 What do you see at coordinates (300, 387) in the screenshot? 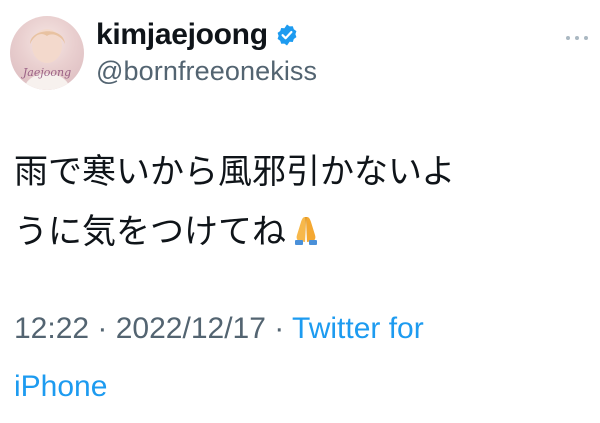
I see `tweet-meta-line-2: iPhone` at bounding box center [300, 387].